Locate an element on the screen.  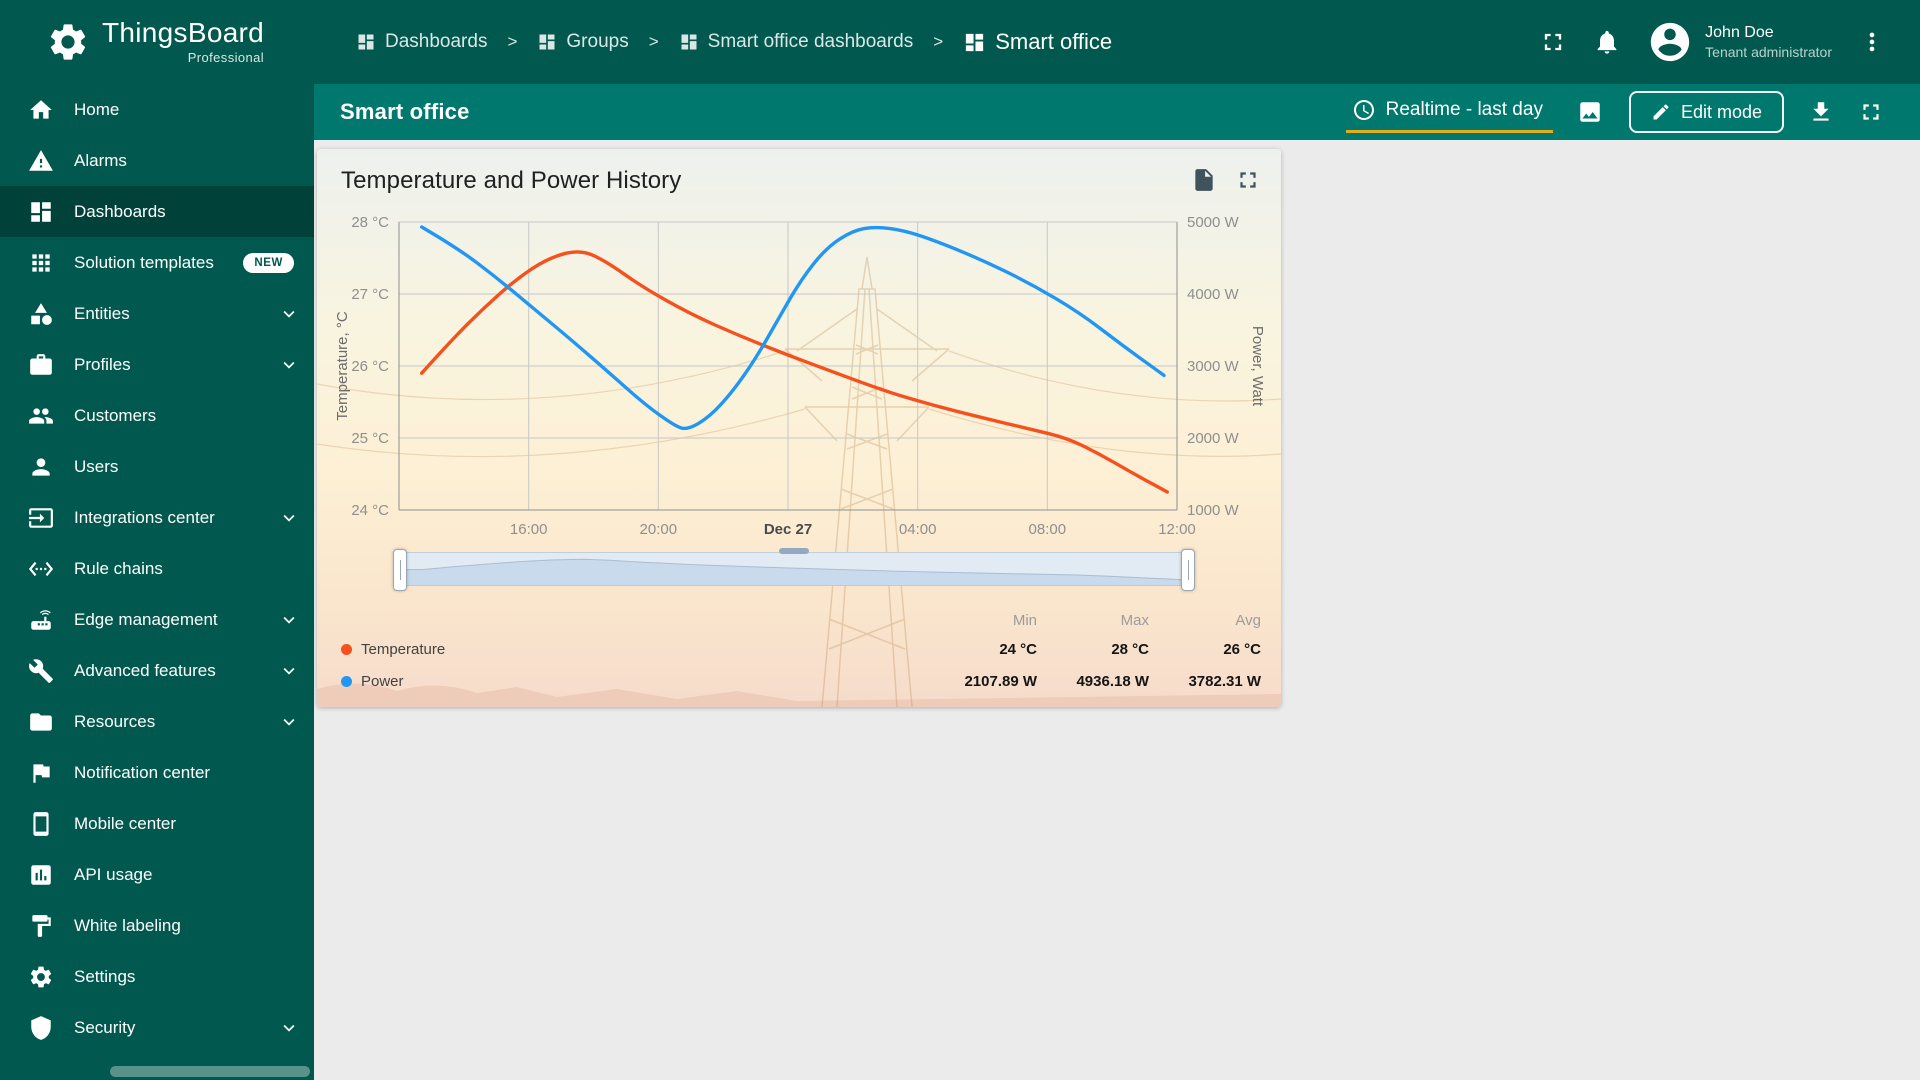
sidebar-item-integrations-center: Integrations center is located at coordinates (157, 517).